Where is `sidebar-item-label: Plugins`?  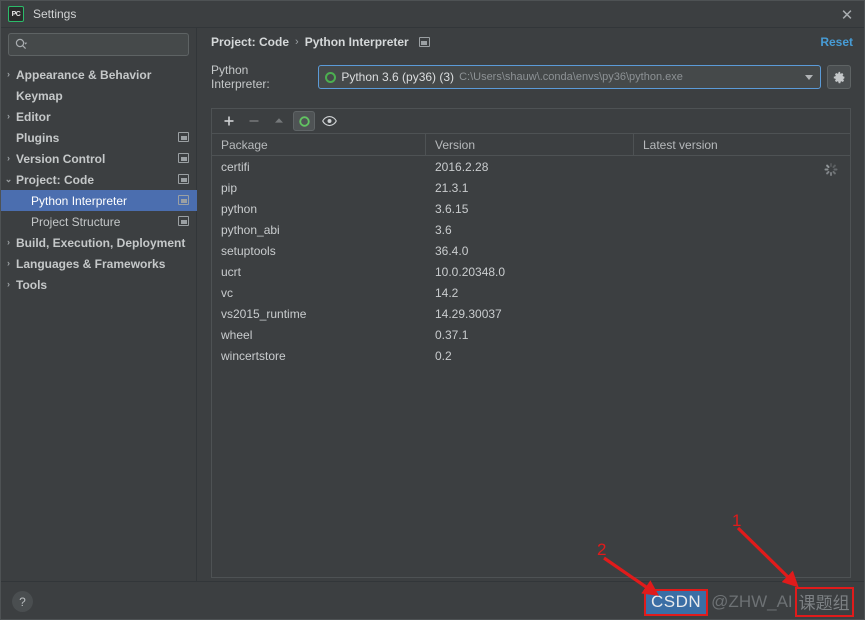
sidebar-item-label: Plugins is located at coordinates (38, 137).